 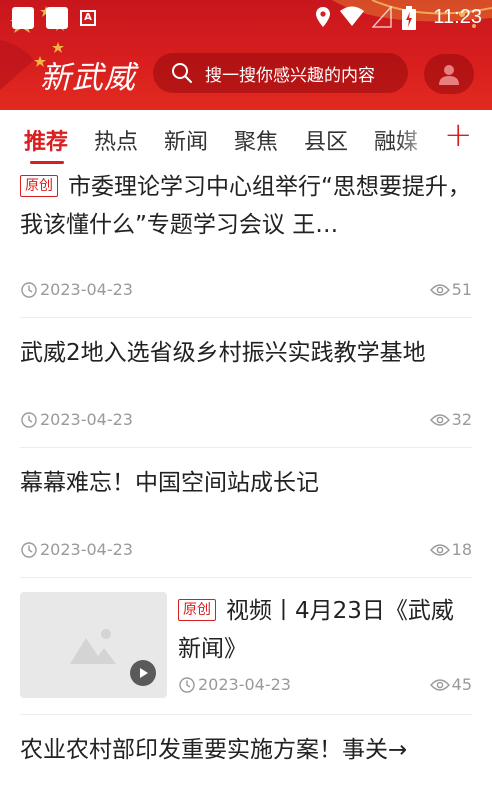 What do you see at coordinates (246, 18) in the screenshot?
I see `status-bar: A 11:23` at bounding box center [246, 18].